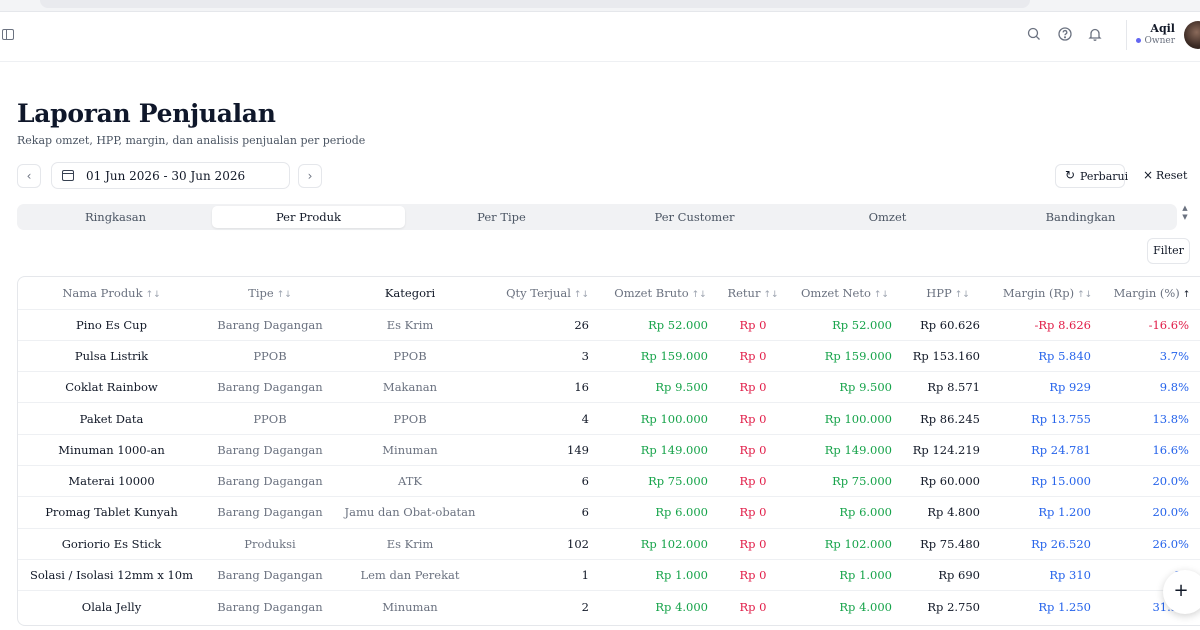 This screenshot has width=1200, height=630. What do you see at coordinates (1170, 418) in the screenshot?
I see `cell-margin-pct: 13.8%` at bounding box center [1170, 418].